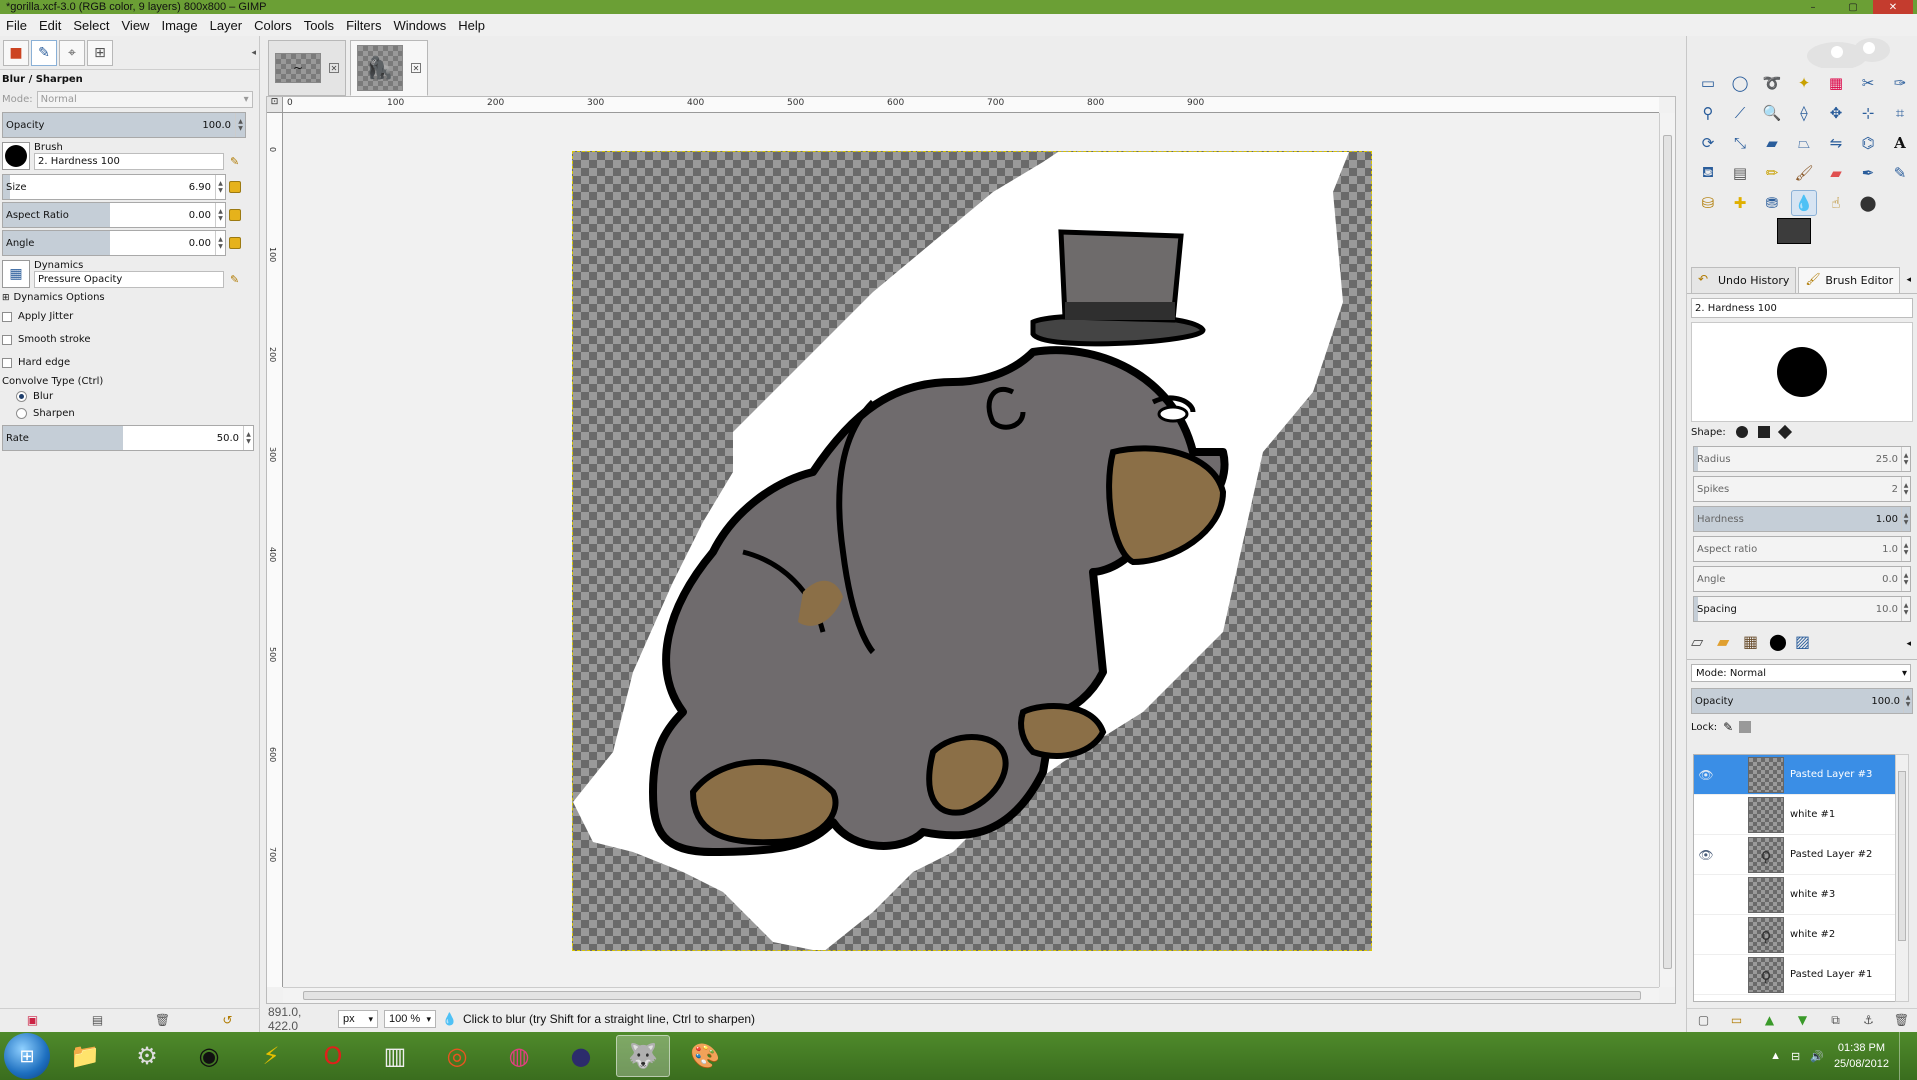 The image size is (1917, 1080). What do you see at coordinates (235, 243) in the screenshot?
I see `reset-angle-icon` at bounding box center [235, 243].